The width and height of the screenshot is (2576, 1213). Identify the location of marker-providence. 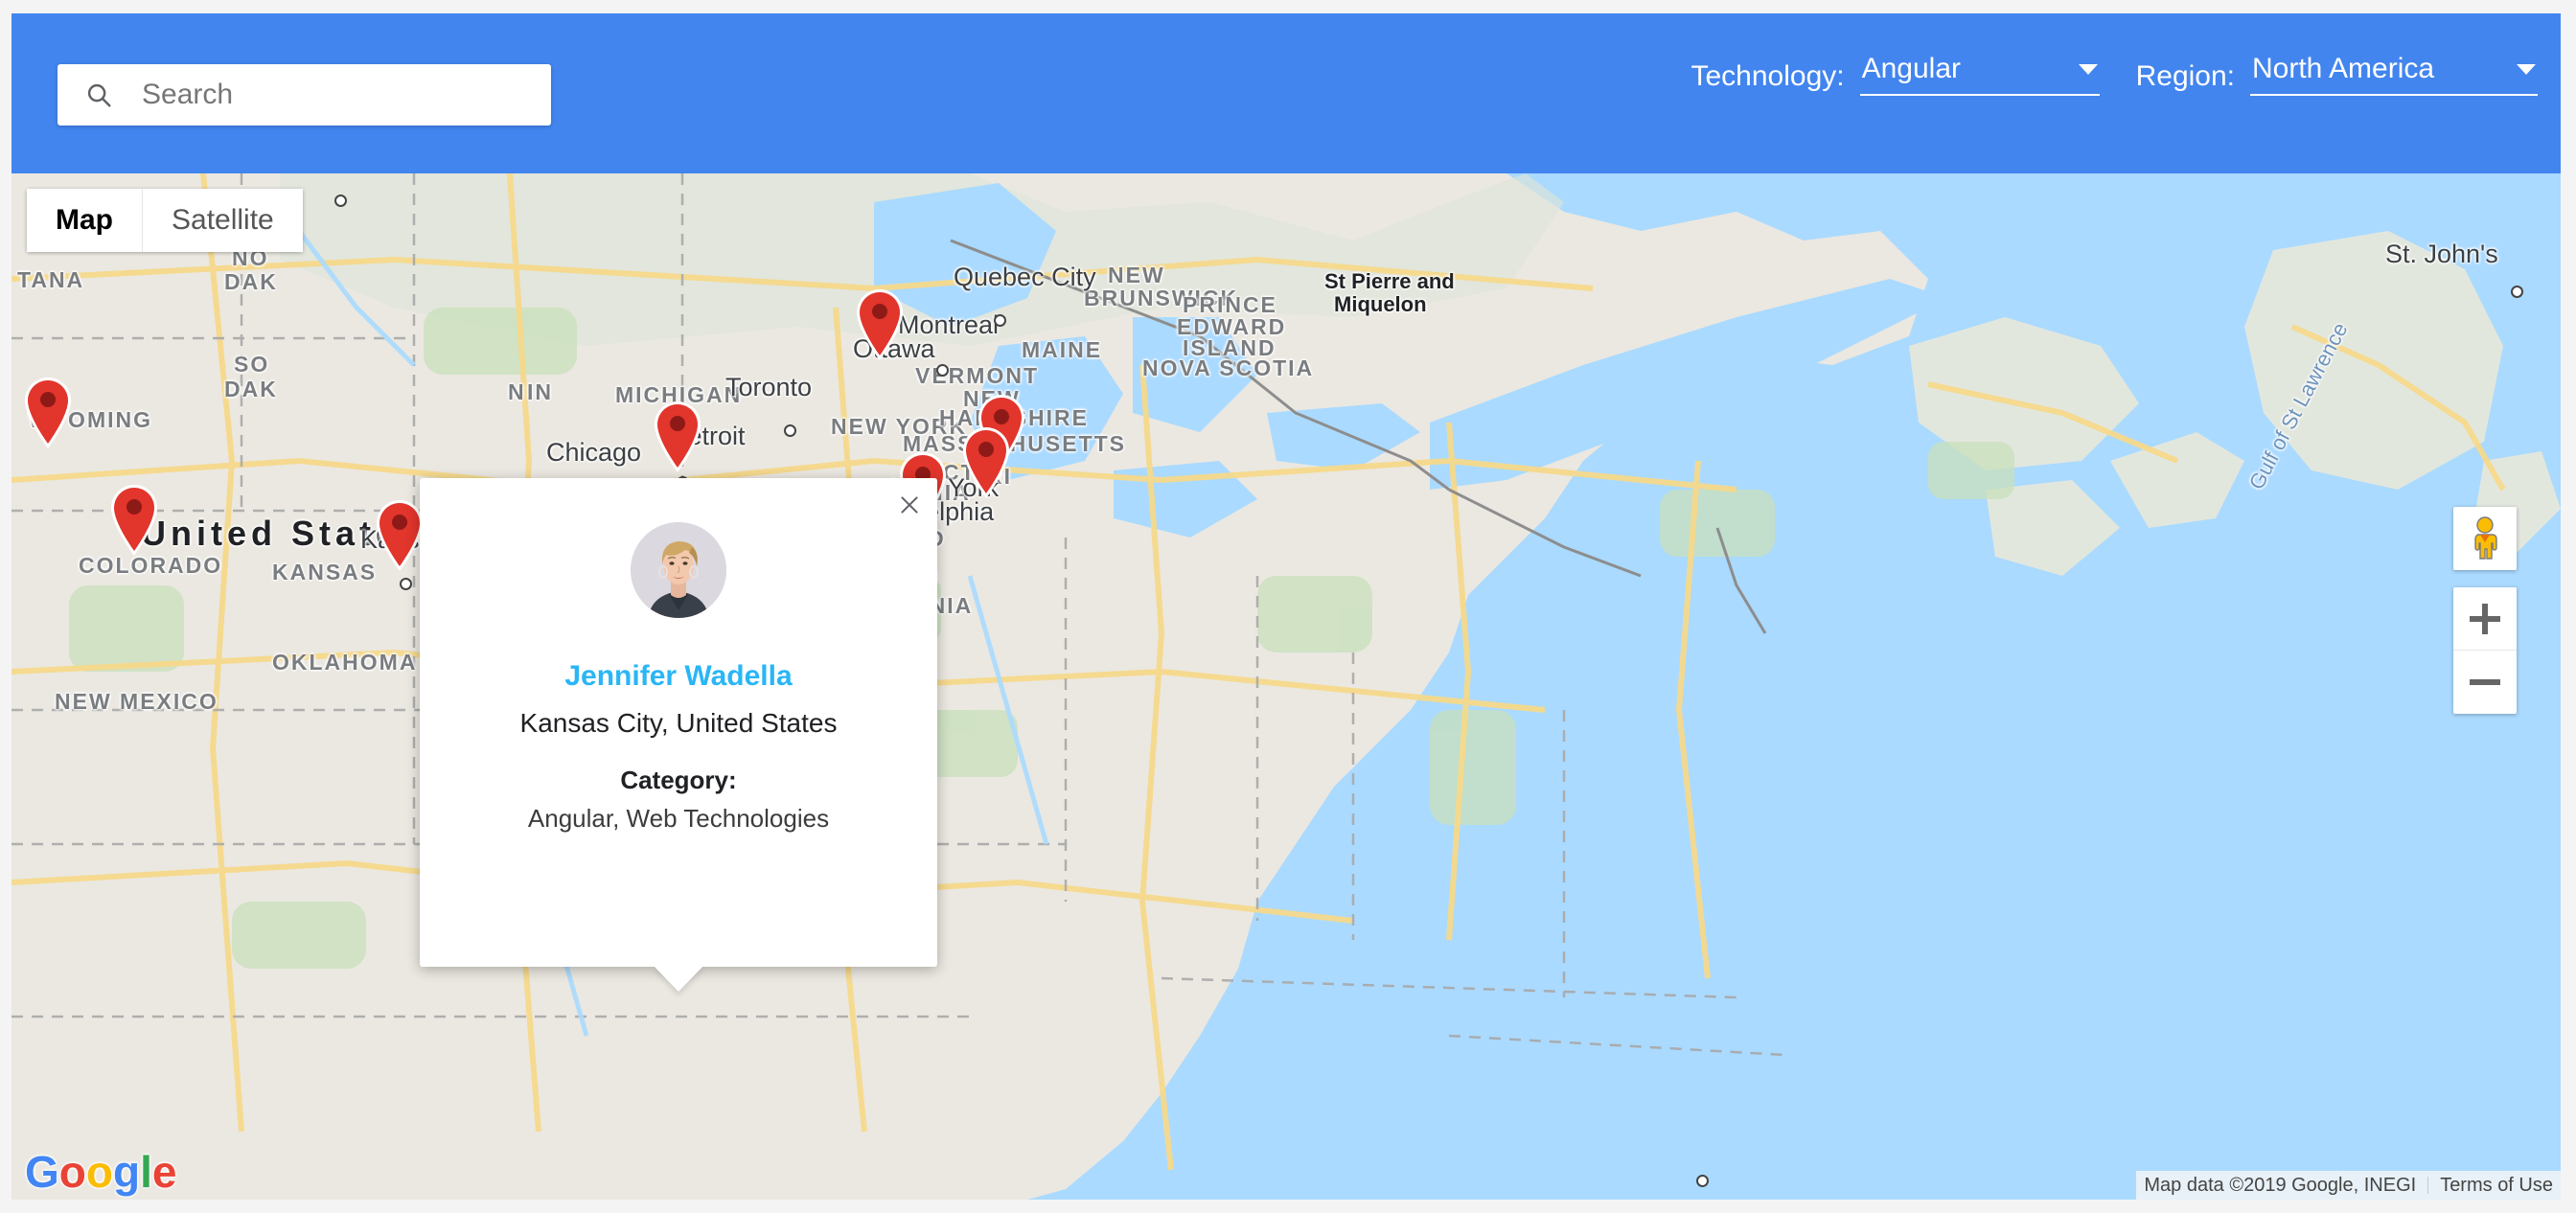
(986, 462).